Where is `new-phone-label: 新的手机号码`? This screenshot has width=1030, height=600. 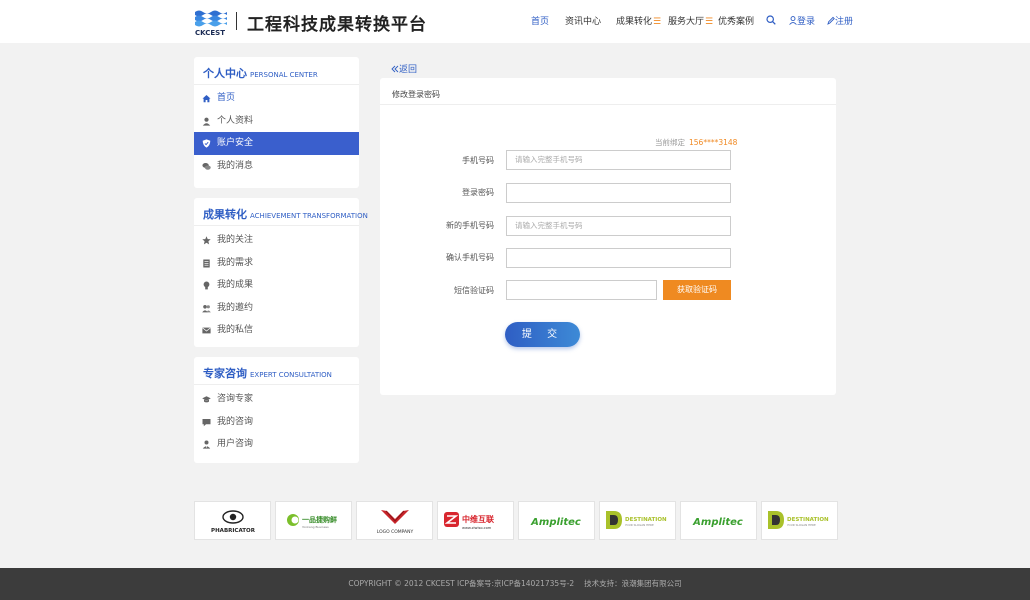
new-phone-label: 新的手机号码 is located at coordinates (470, 225).